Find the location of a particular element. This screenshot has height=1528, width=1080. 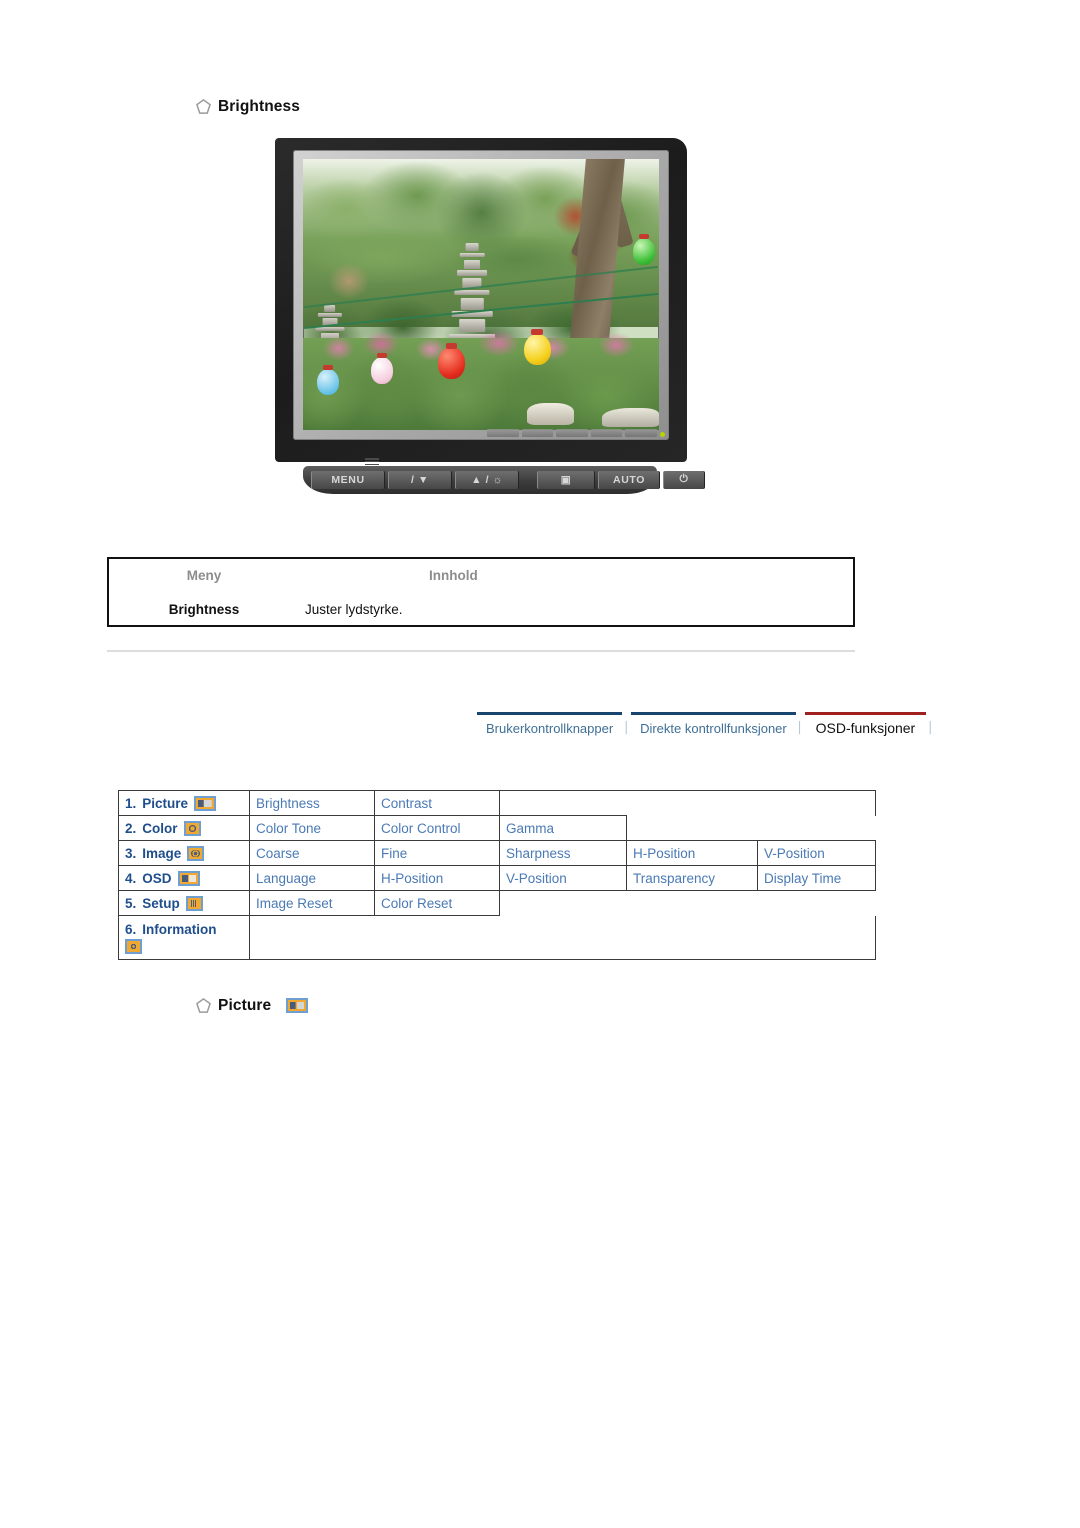

osd-item-display-time: Display Time is located at coordinates (816, 878).